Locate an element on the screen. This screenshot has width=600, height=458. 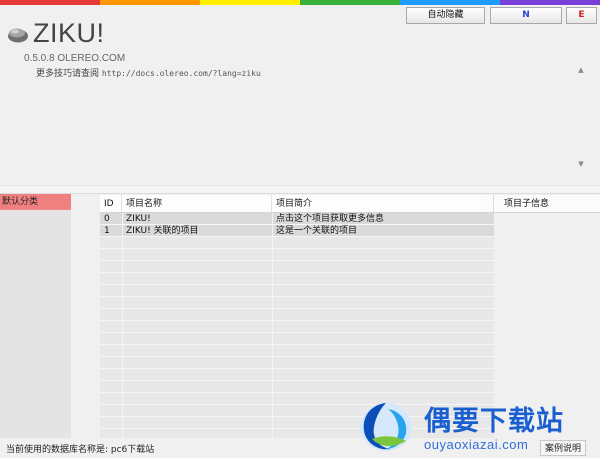
scroll-down-icon: ▼ is located at coordinates (581, 164).